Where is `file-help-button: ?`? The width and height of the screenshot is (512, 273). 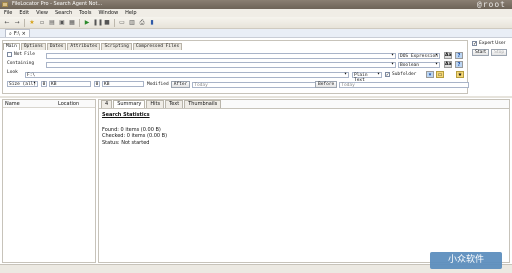
file-help-button: ? is located at coordinates (459, 55).